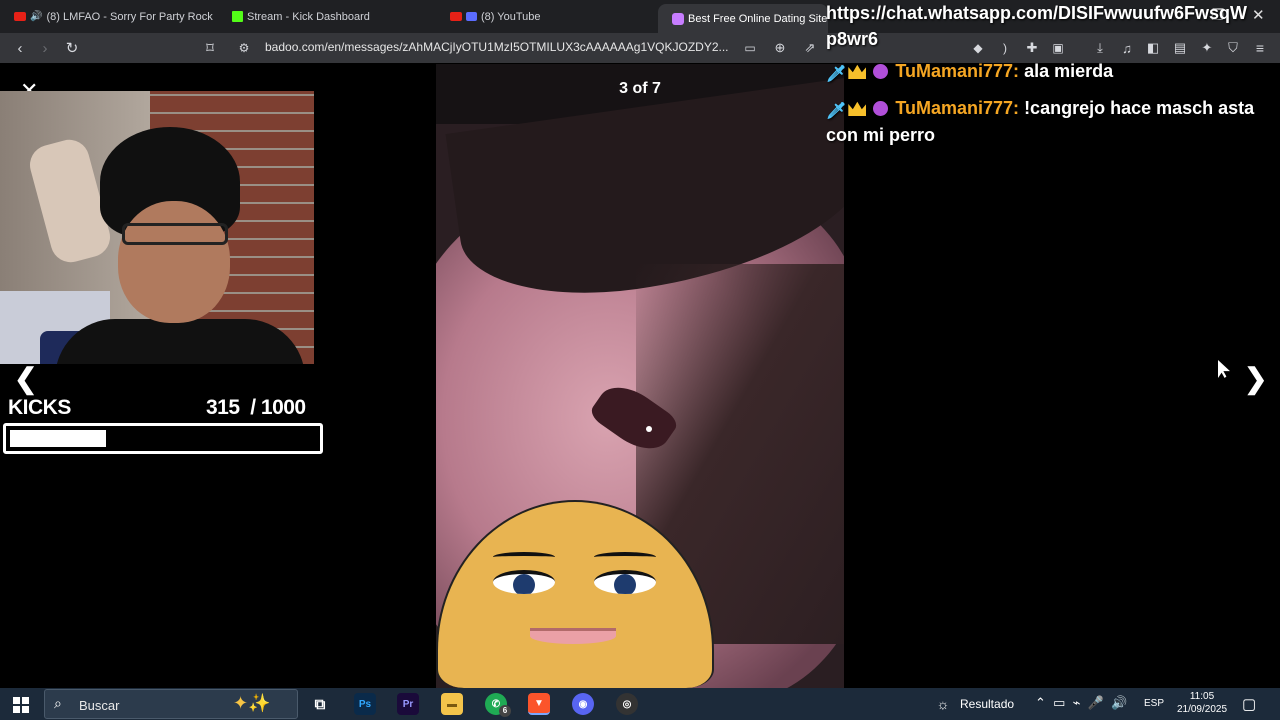  What do you see at coordinates (237, 16) in the screenshot?
I see `kick-icon` at bounding box center [237, 16].